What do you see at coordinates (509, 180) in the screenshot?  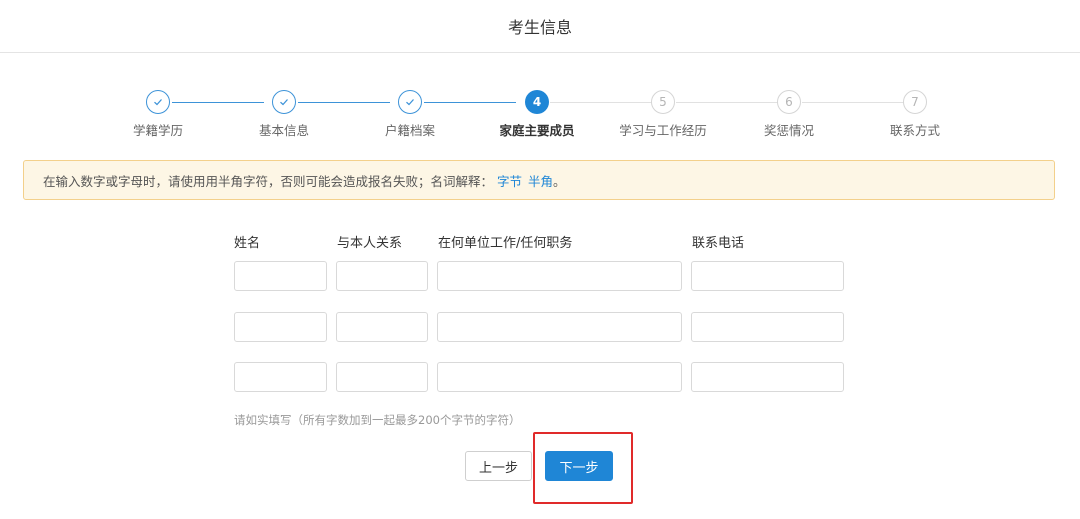 I see `byte-link: 字节` at bounding box center [509, 180].